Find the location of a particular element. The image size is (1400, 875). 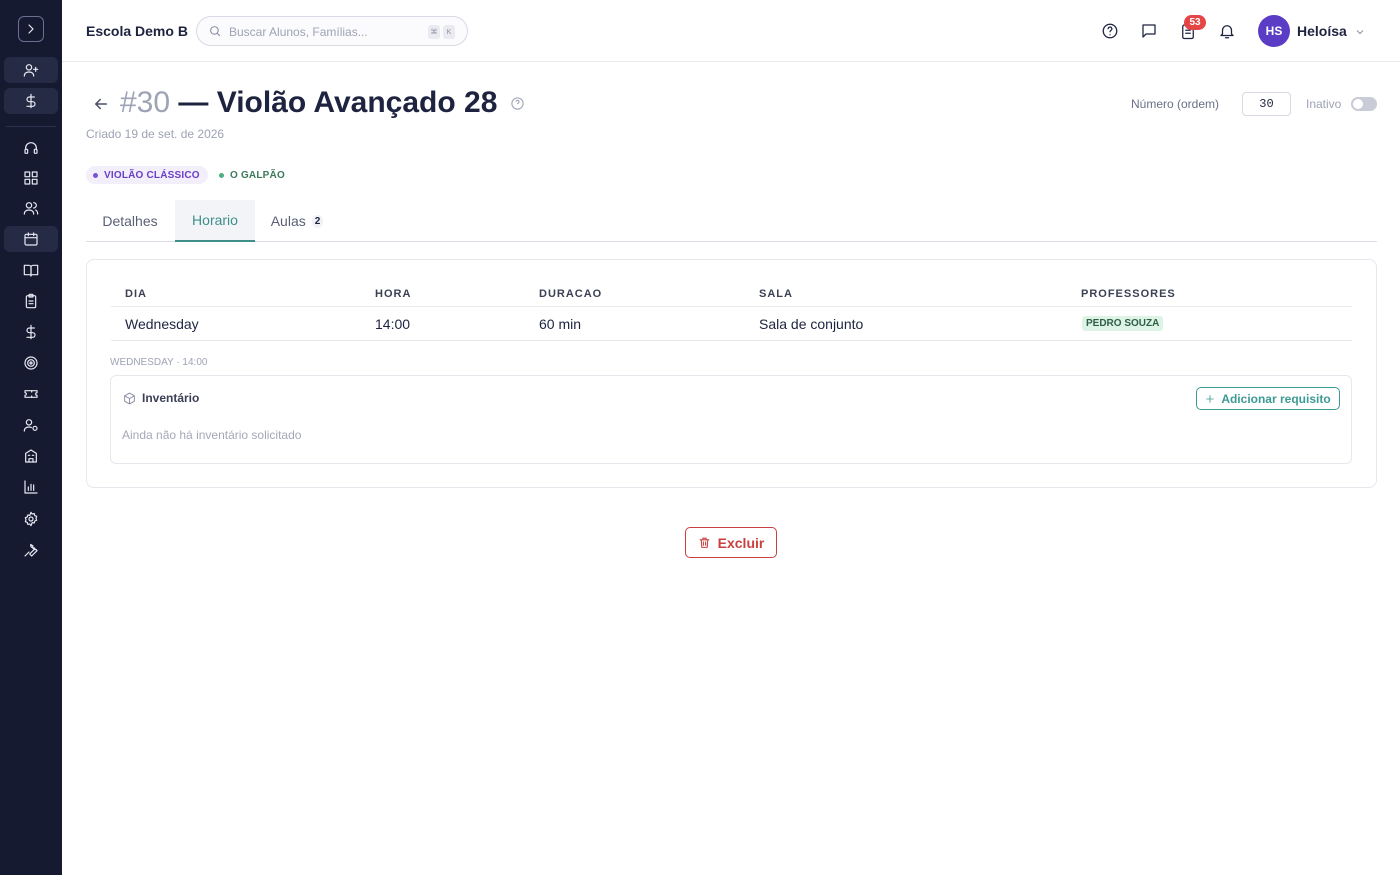

delete-label: Excluir is located at coordinates (741, 542).